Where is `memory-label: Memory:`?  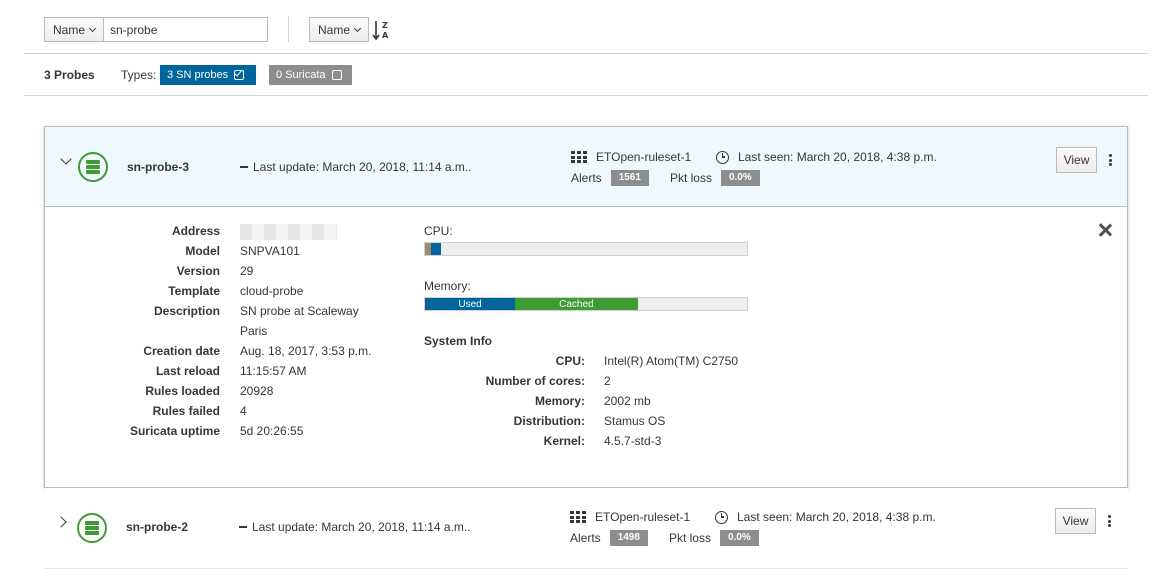 memory-label: Memory: is located at coordinates (447, 286).